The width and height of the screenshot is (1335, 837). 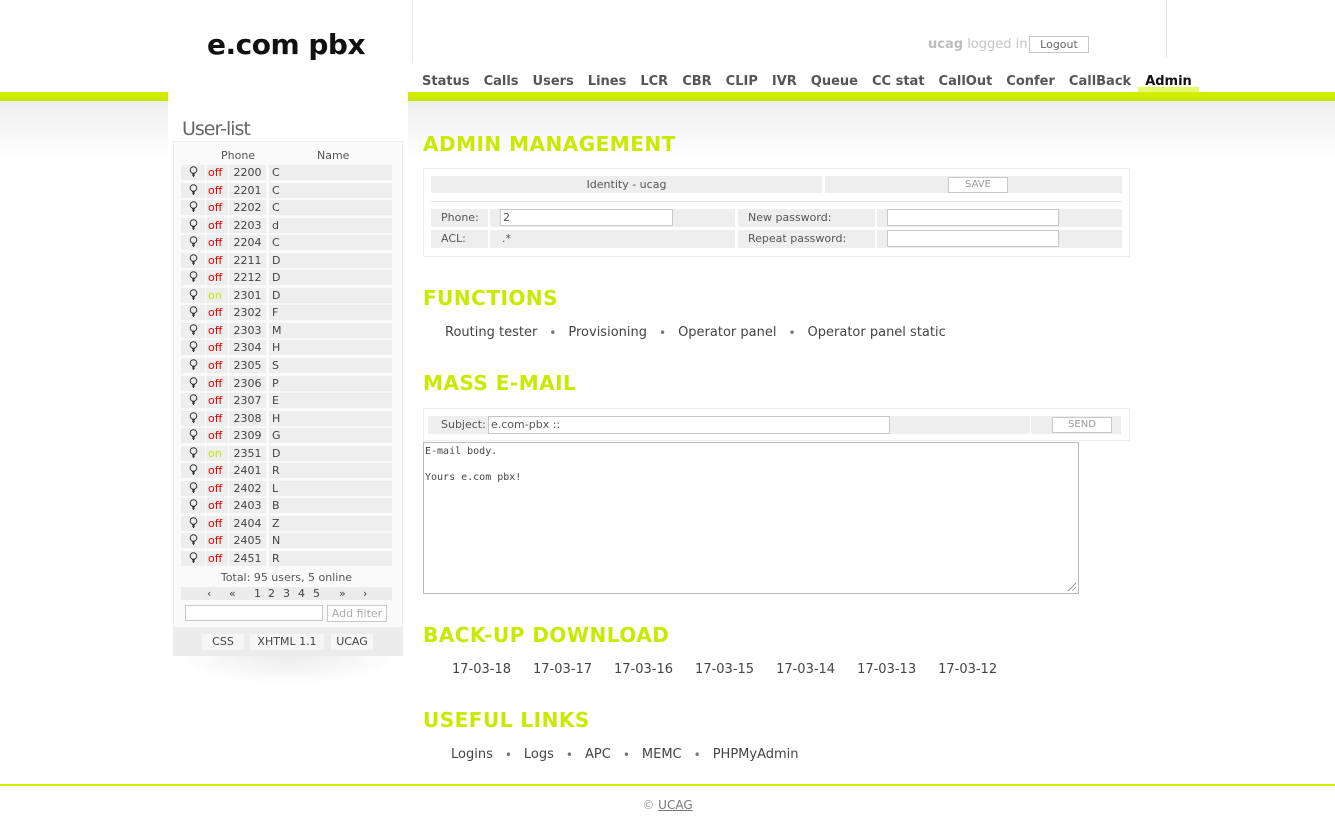 What do you see at coordinates (491, 332) in the screenshot?
I see `routing-tester-link: Routing tester` at bounding box center [491, 332].